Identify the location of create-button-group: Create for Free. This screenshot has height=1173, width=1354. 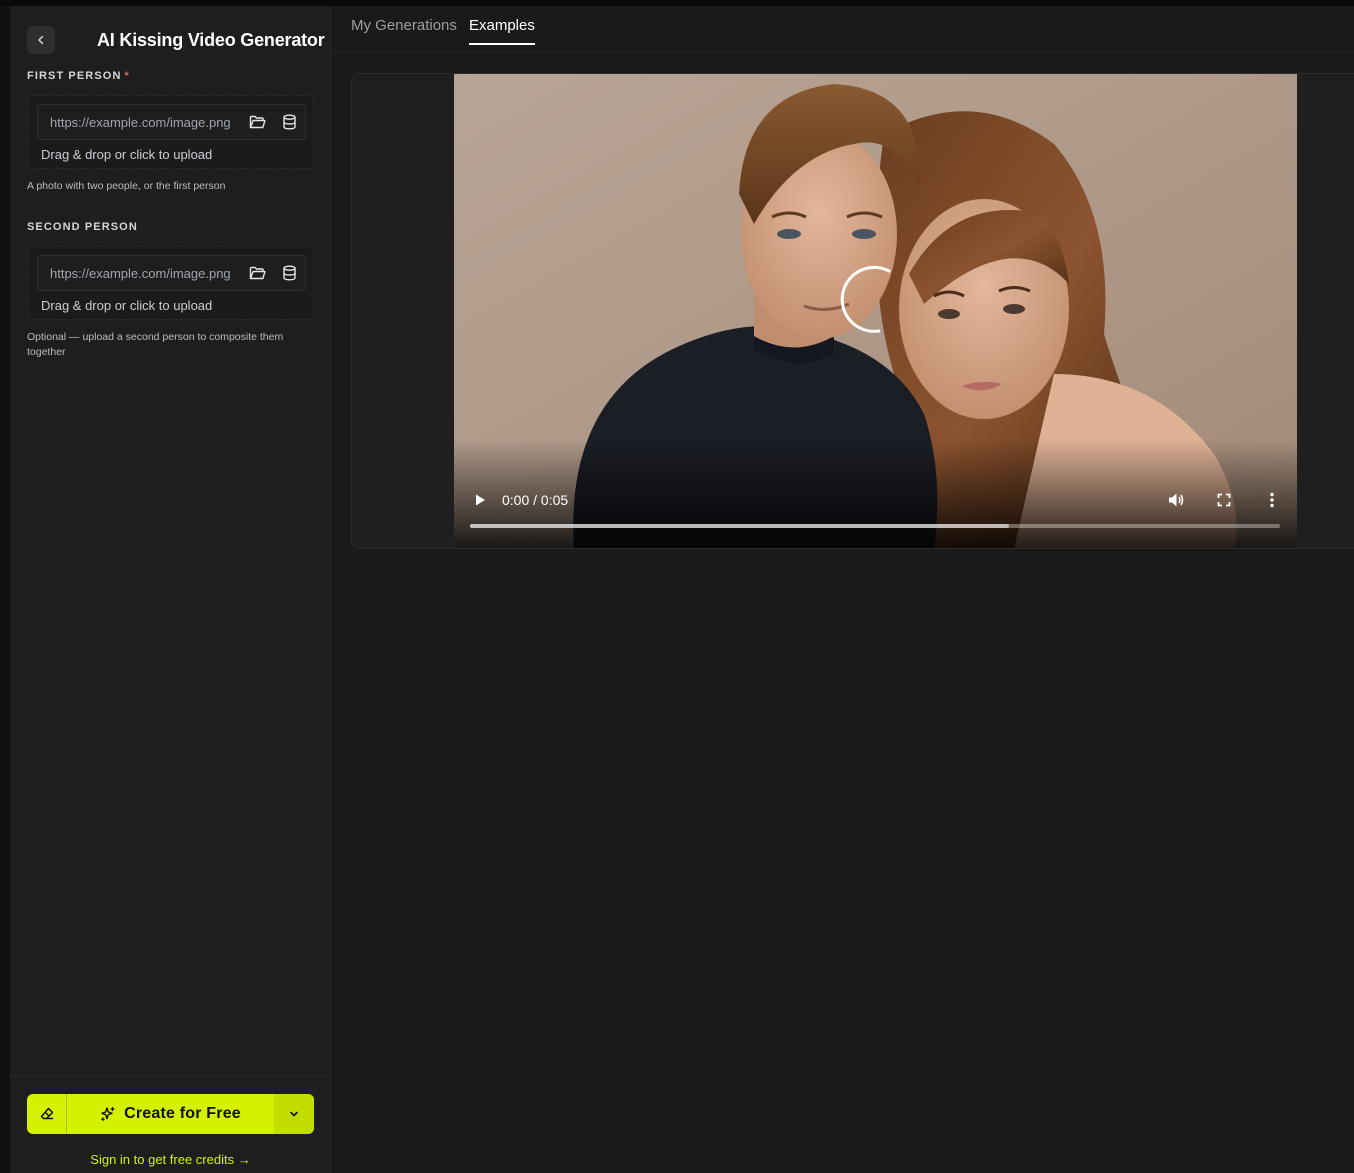
(170, 1114).